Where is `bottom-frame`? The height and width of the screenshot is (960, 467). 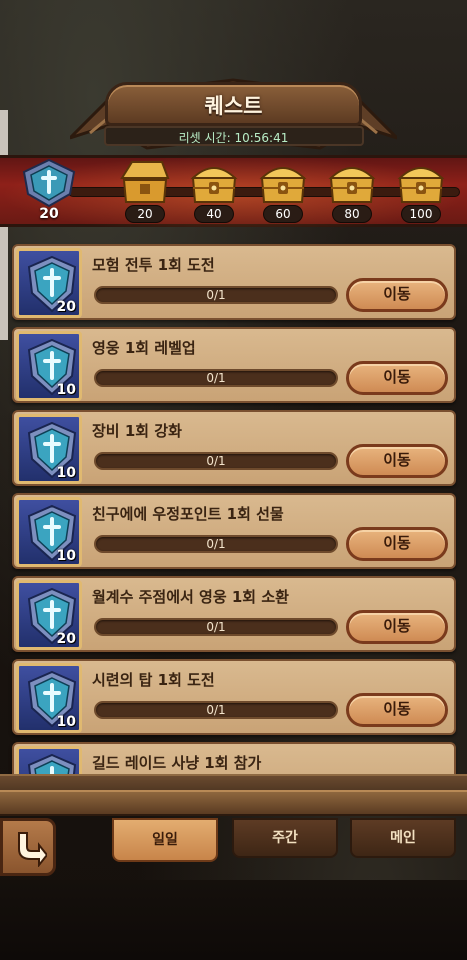 bottom-frame is located at coordinates (233, 803).